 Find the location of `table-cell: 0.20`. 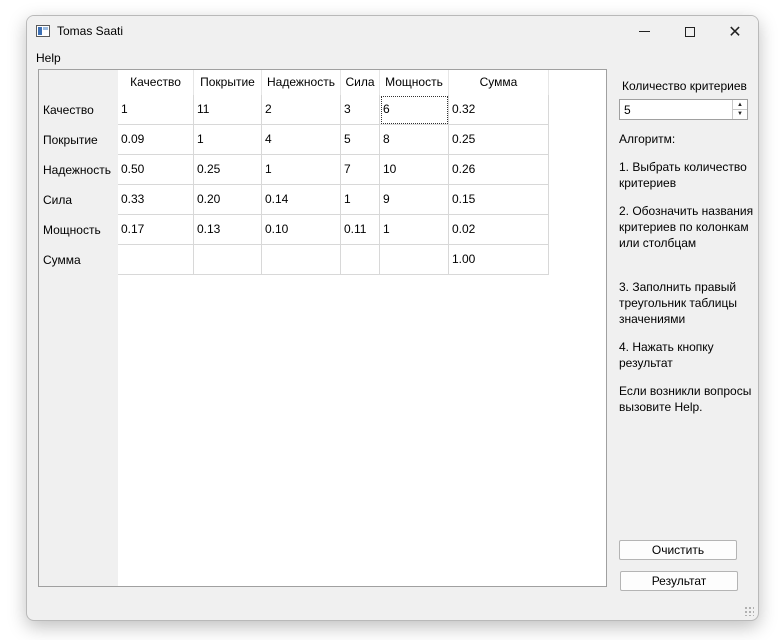

table-cell: 0.20 is located at coordinates (228, 200).